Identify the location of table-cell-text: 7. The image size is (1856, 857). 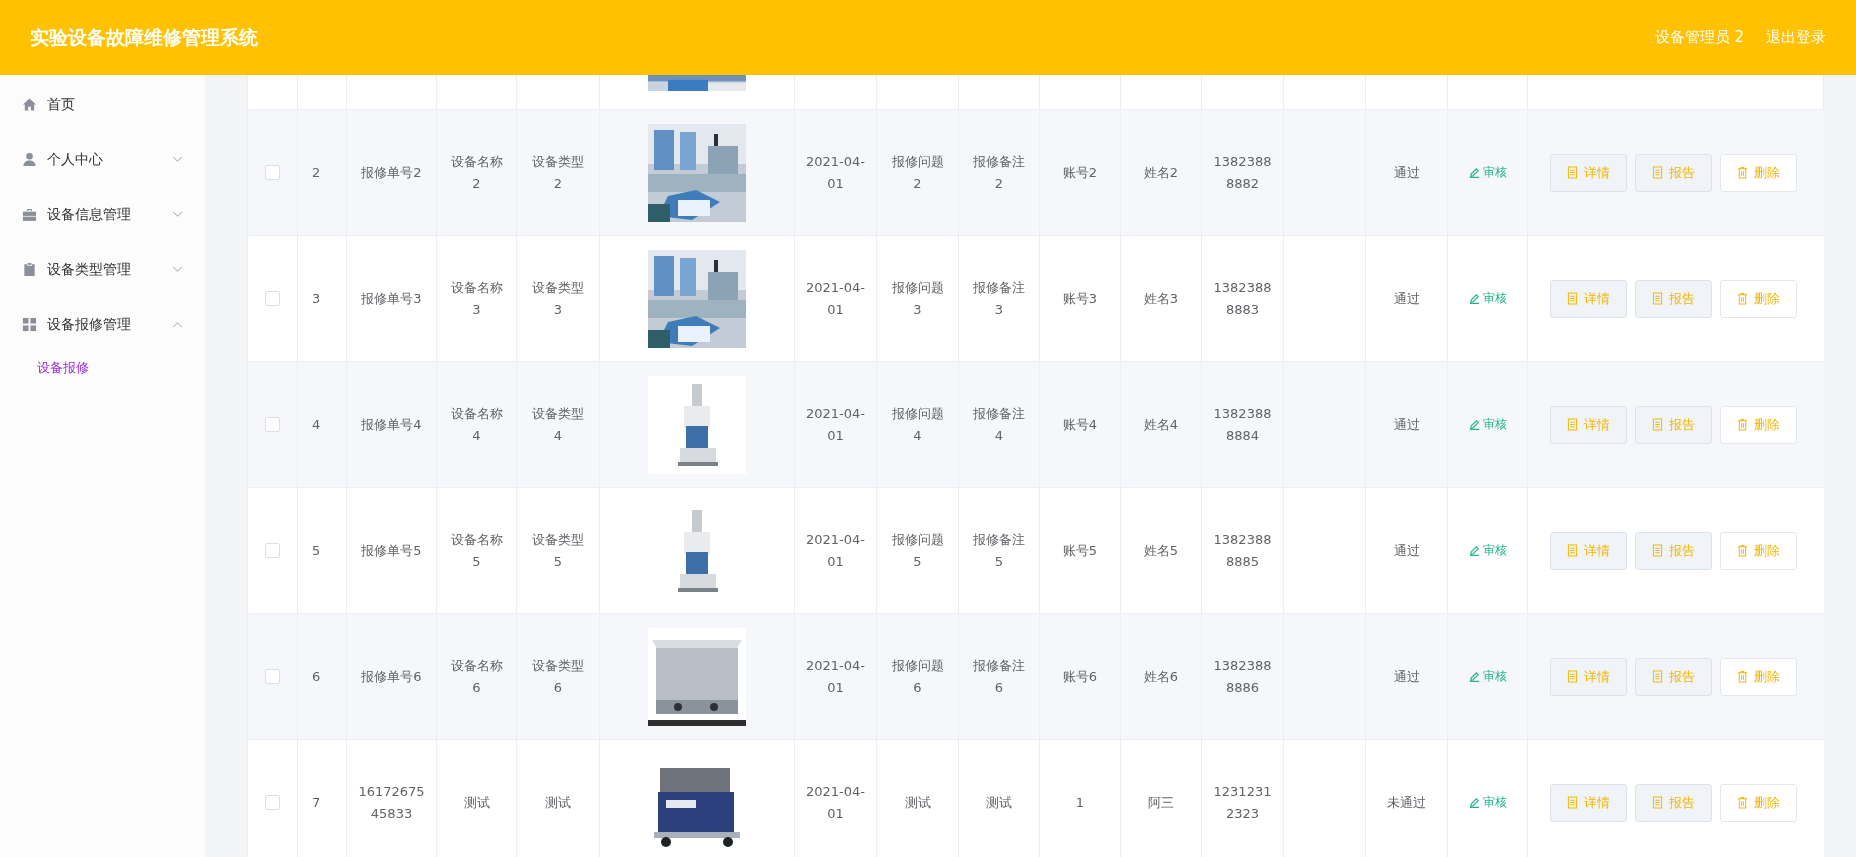
(316, 802).